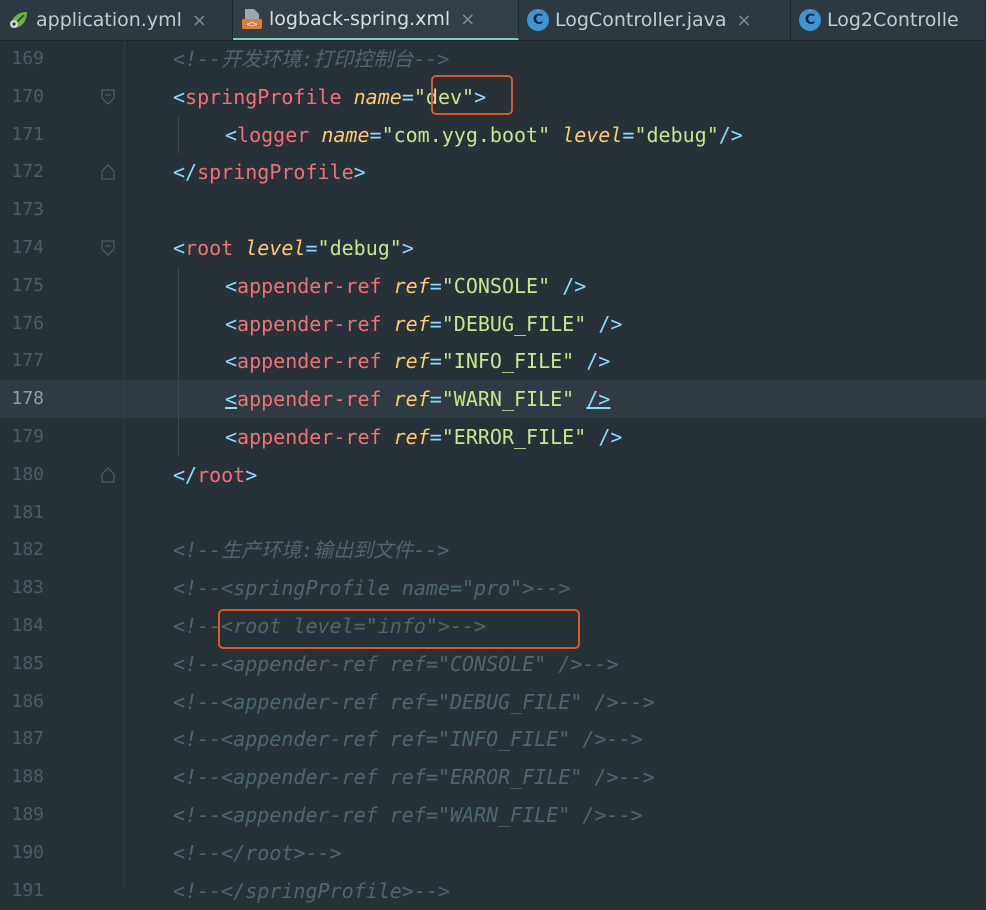  What do you see at coordinates (293, 248) in the screenshot?
I see `code-text: <root level="debug">` at bounding box center [293, 248].